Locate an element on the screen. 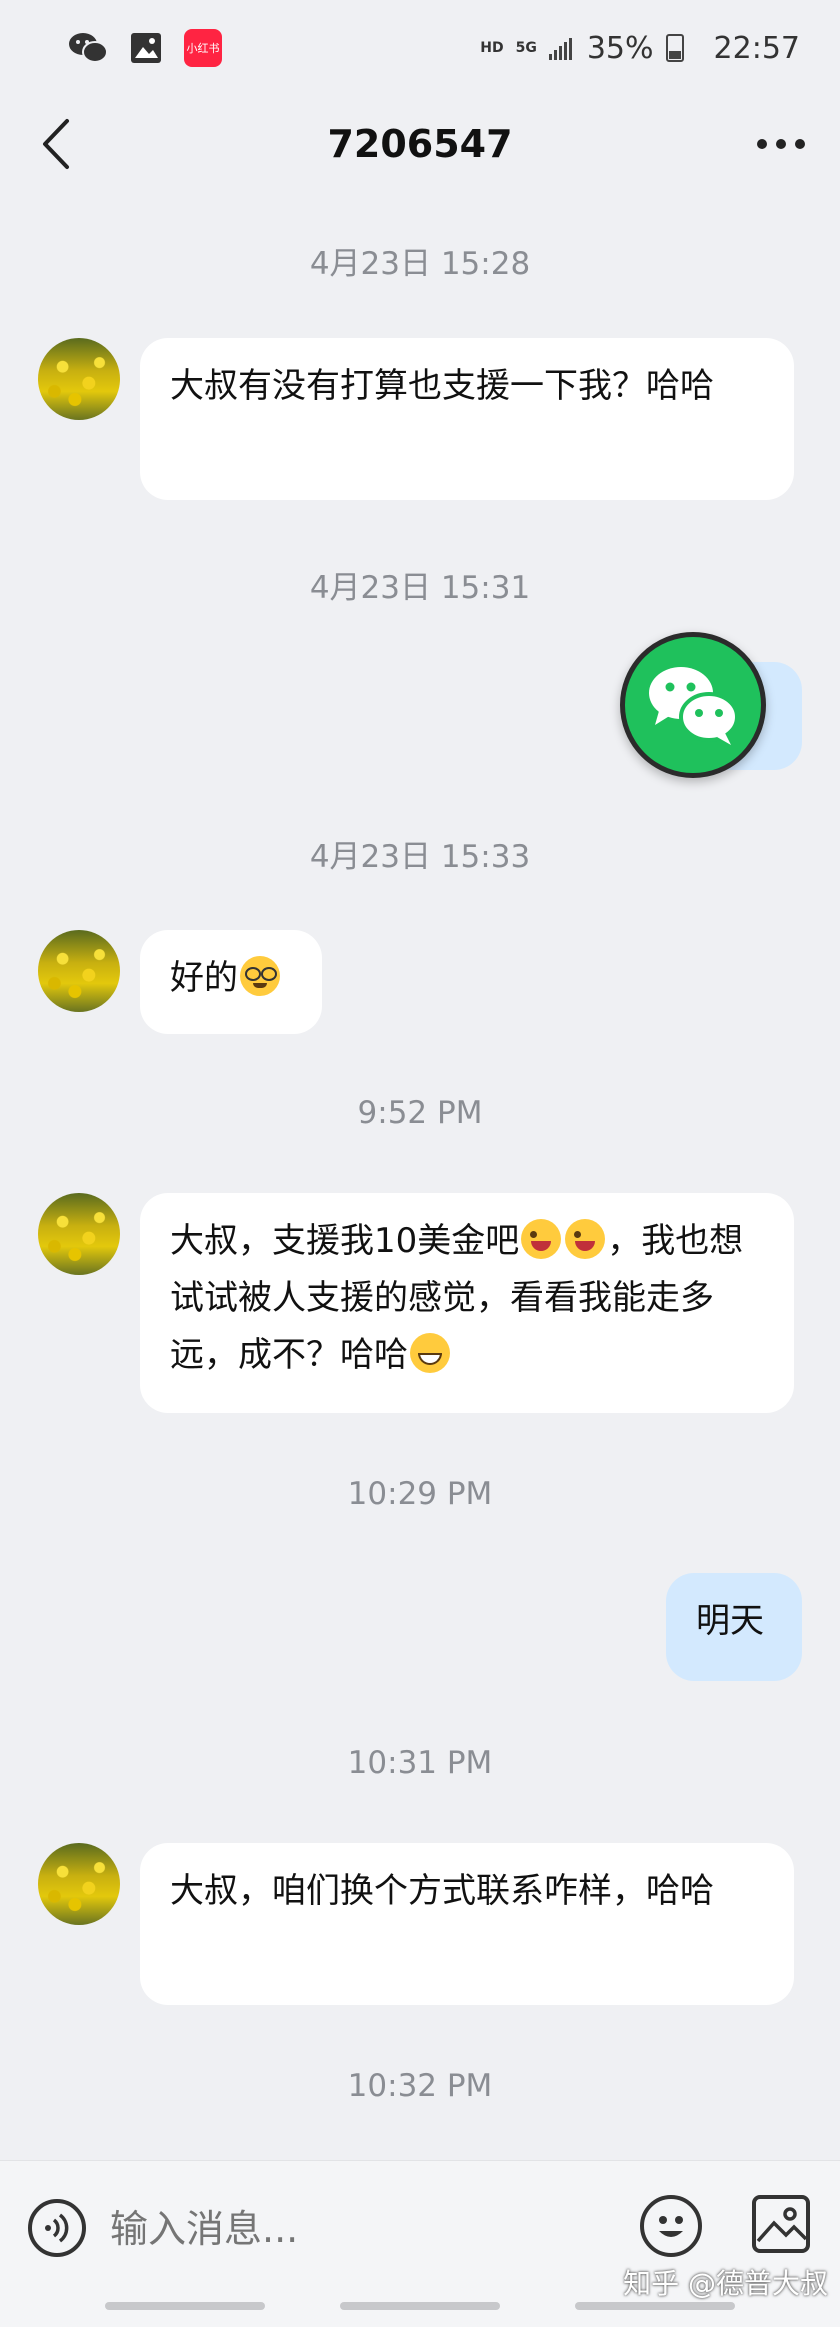 The image size is (840, 2327). battery-percent: 35% is located at coordinates (620, 48).